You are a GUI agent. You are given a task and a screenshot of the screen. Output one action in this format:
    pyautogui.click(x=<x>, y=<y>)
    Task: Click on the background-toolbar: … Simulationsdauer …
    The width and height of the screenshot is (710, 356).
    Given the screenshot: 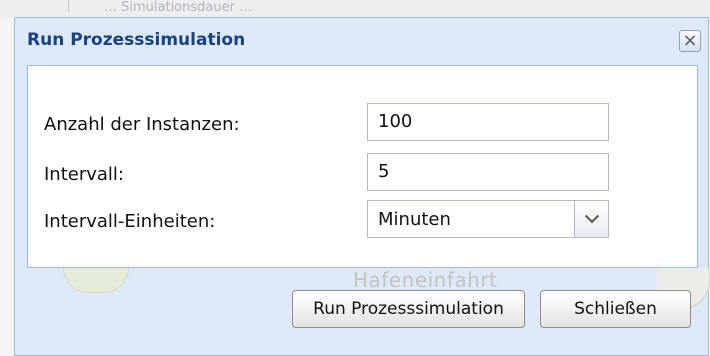 What is the action you would take?
    pyautogui.click(x=355, y=9)
    